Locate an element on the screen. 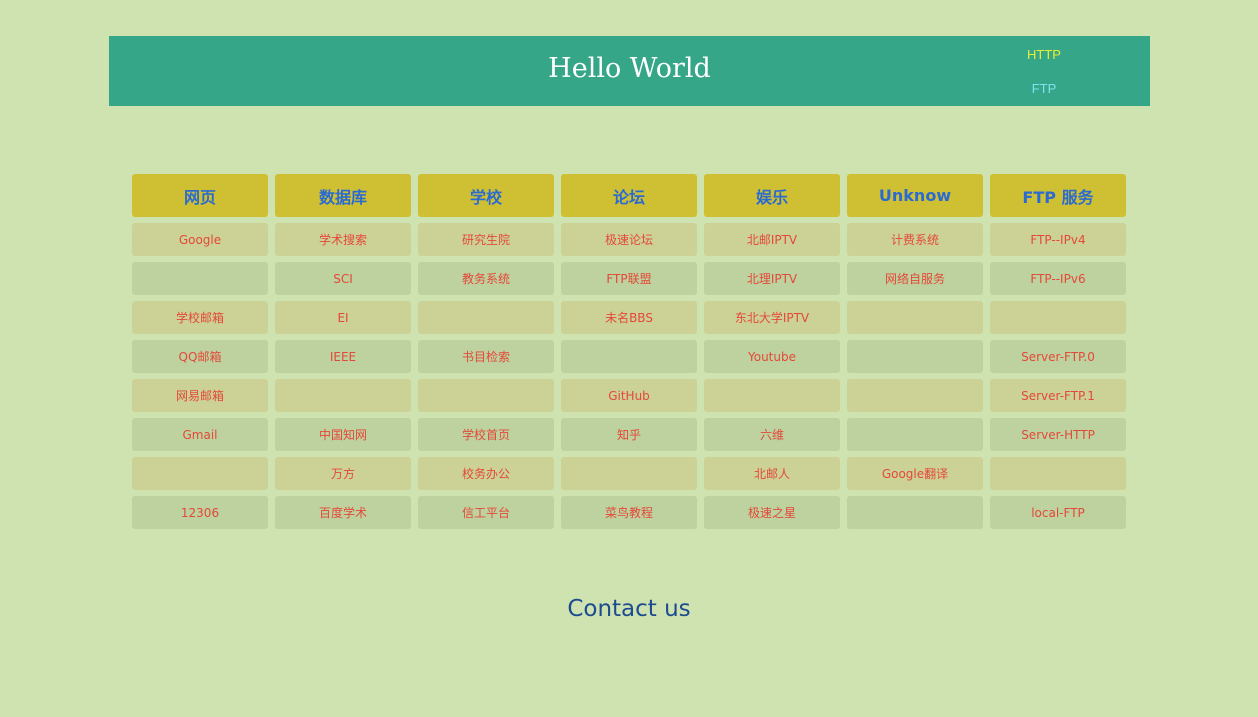 The image size is (1258, 717). link-cell: SCI is located at coordinates (343, 278).